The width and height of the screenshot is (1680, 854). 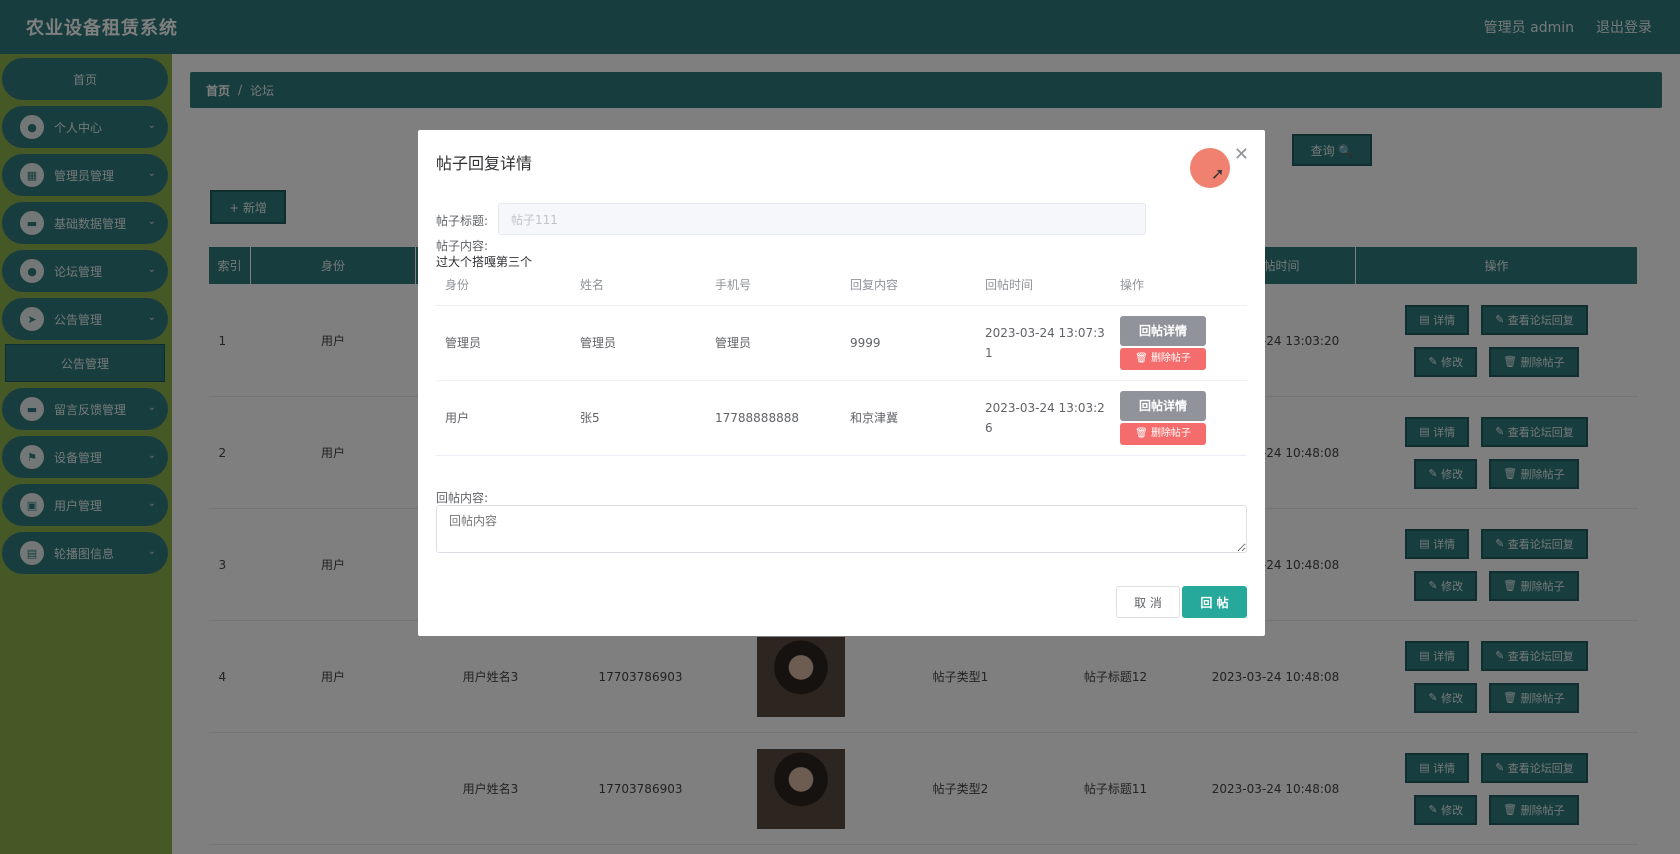 What do you see at coordinates (1043, 418) in the screenshot?
I see `reply-time: 2023-03-24 13:03:26` at bounding box center [1043, 418].